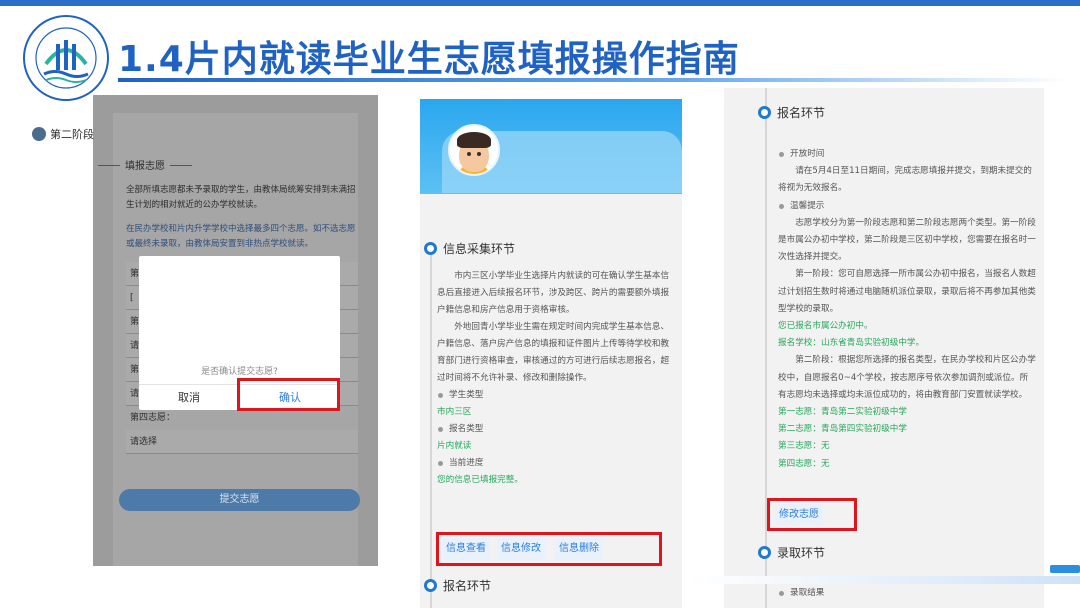 The image size is (1080, 608). Describe the element at coordinates (905, 180) in the screenshot. I see `open-time-text: 请在5月4日至11日期间，完成志愿填报并提交，到期未提交的将视为无效报名。` at that location.